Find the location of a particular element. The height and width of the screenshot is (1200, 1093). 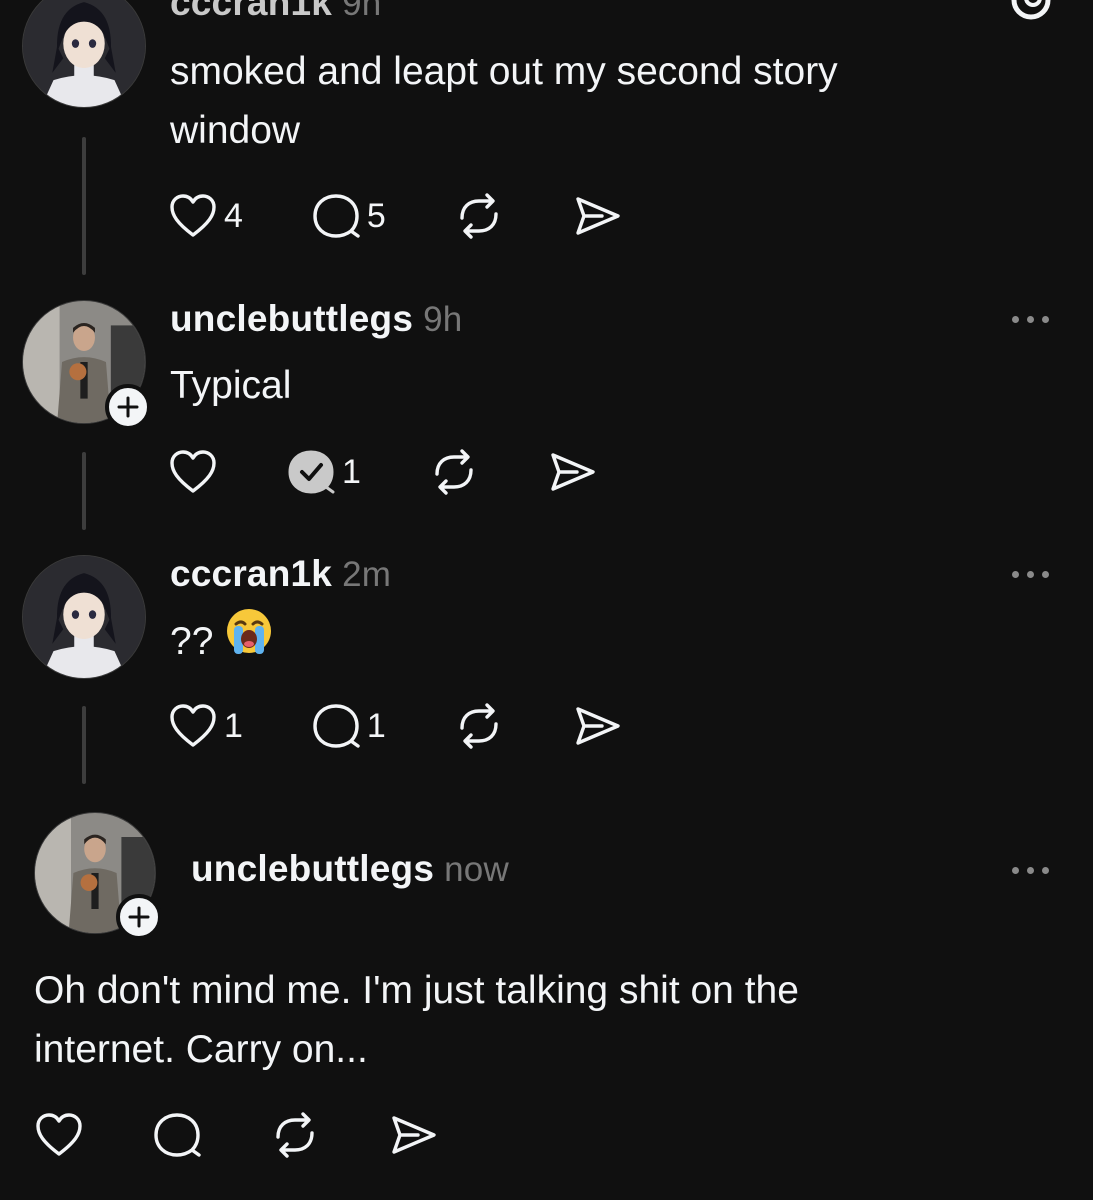

post-text-row: ?? is located at coordinates (222, 643).